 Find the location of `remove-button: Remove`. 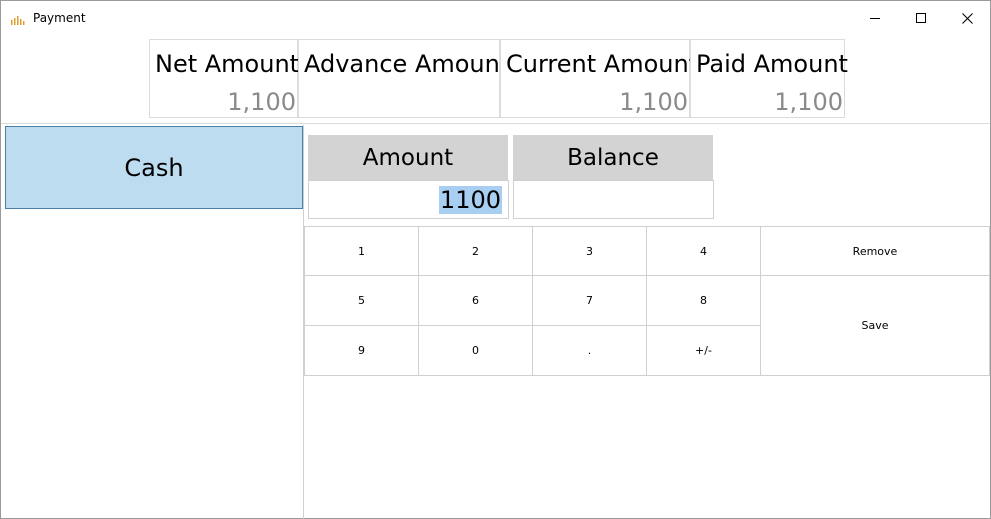

remove-button: Remove is located at coordinates (875, 251).